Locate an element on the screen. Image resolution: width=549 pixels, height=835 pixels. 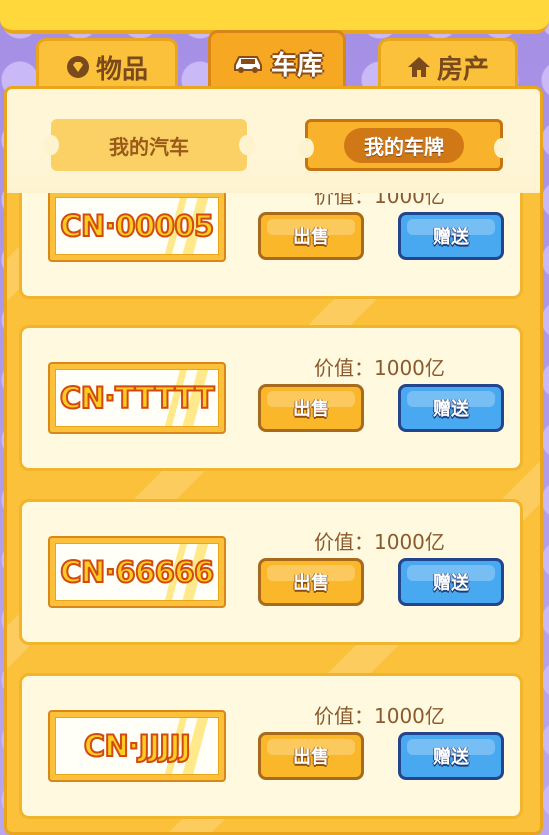
subtab-my-plates-label: 我的车牌 is located at coordinates (404, 145).